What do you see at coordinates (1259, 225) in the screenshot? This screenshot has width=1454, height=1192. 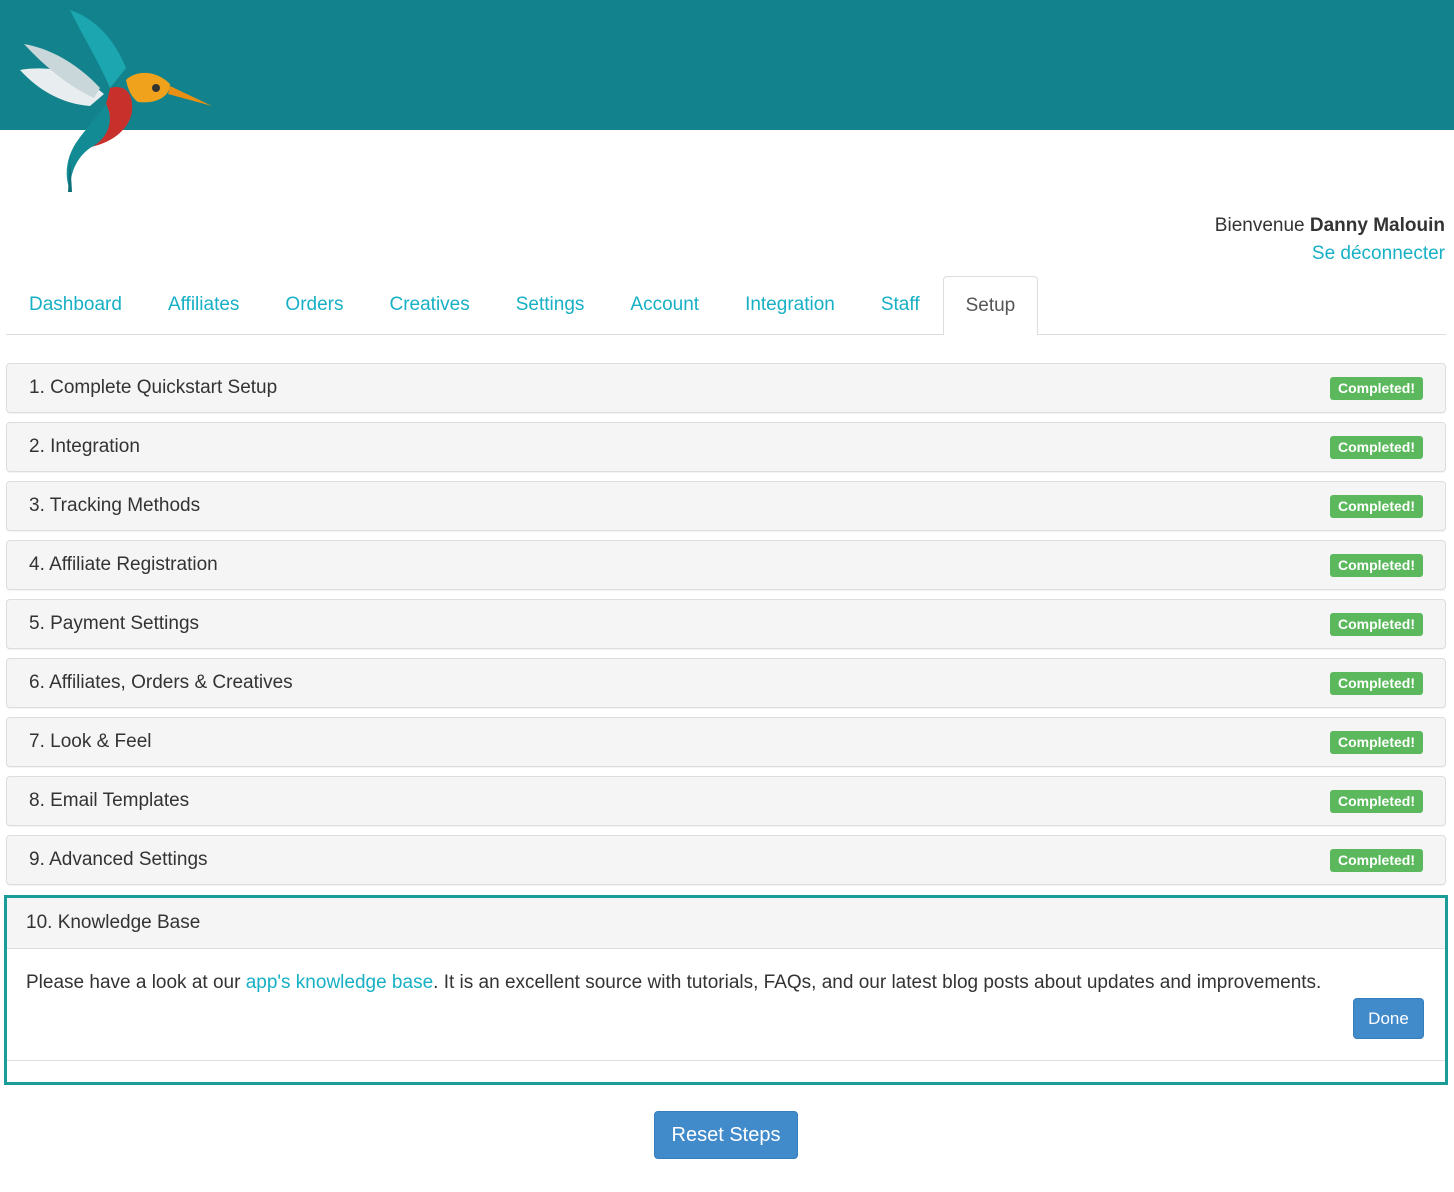 I see `greeting-text: Bienvenue` at bounding box center [1259, 225].